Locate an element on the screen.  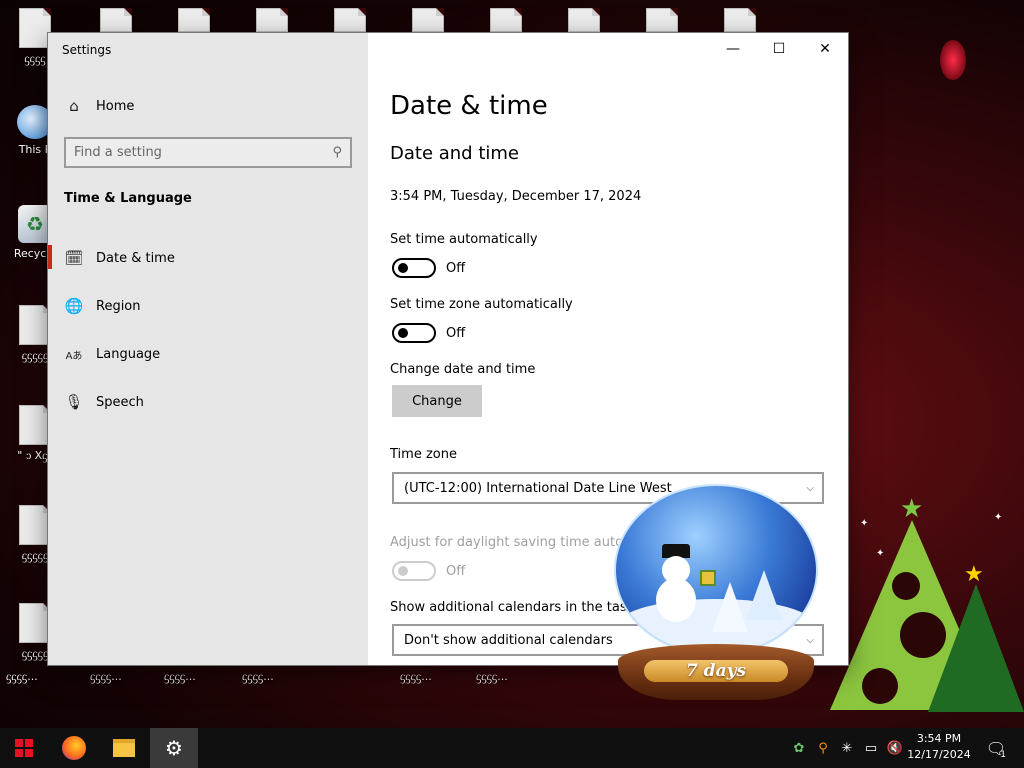
red-glow is located at coordinates (953, 60).